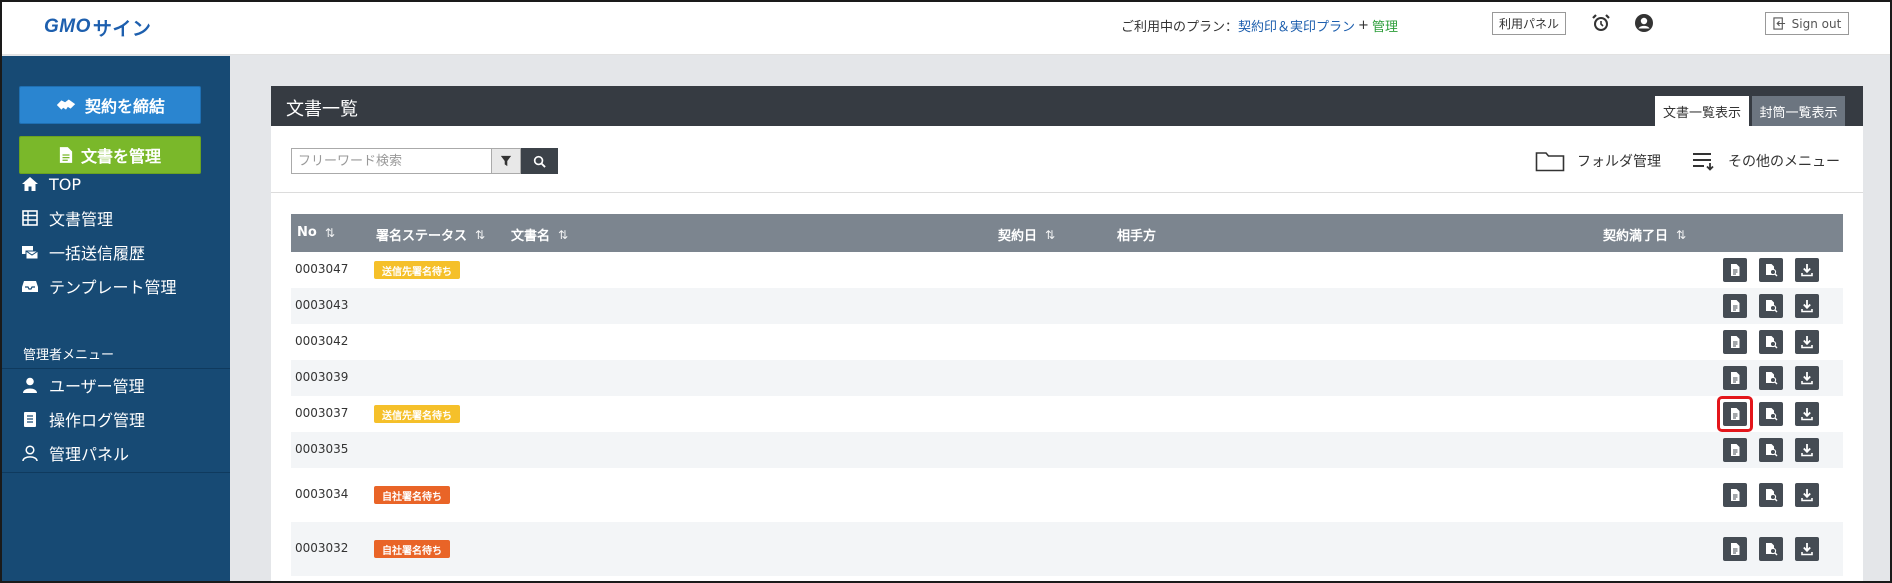 This screenshot has height=583, width=1892. What do you see at coordinates (1296, 25) in the screenshot?
I see `plan-name-link: 契約印＆実印プラン` at bounding box center [1296, 25].